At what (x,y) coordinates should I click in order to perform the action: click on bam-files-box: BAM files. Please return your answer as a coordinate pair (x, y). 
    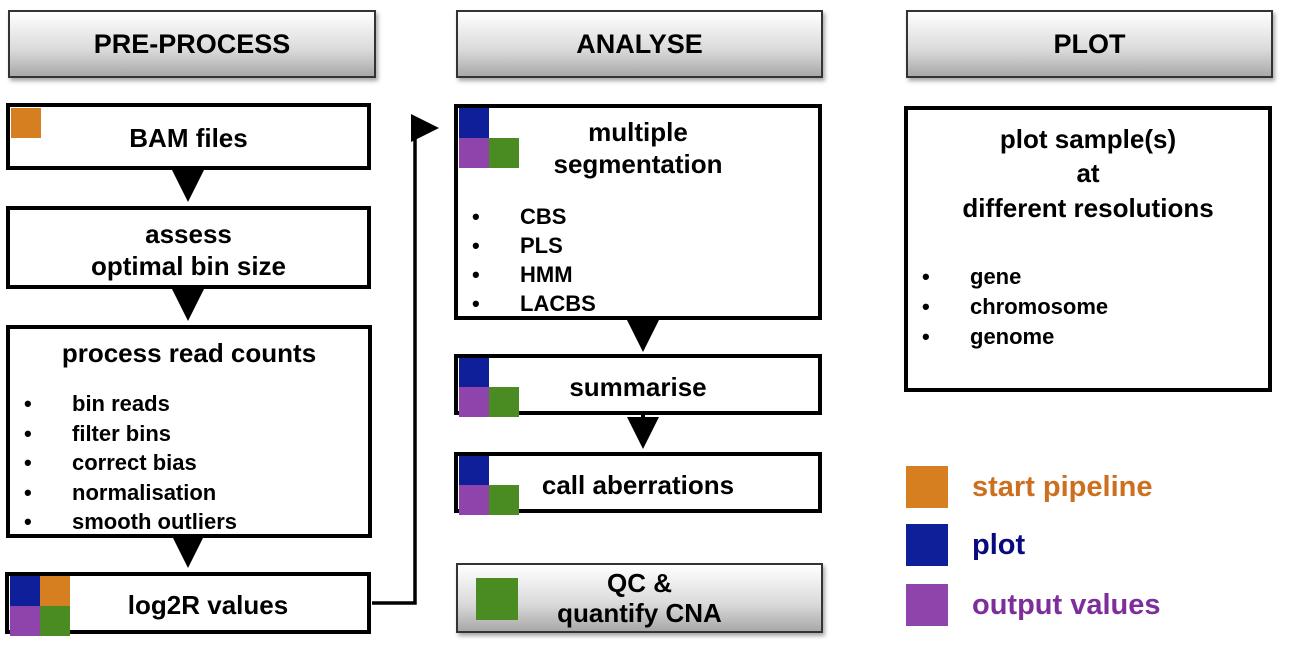
    Looking at the image, I should click on (188, 136).